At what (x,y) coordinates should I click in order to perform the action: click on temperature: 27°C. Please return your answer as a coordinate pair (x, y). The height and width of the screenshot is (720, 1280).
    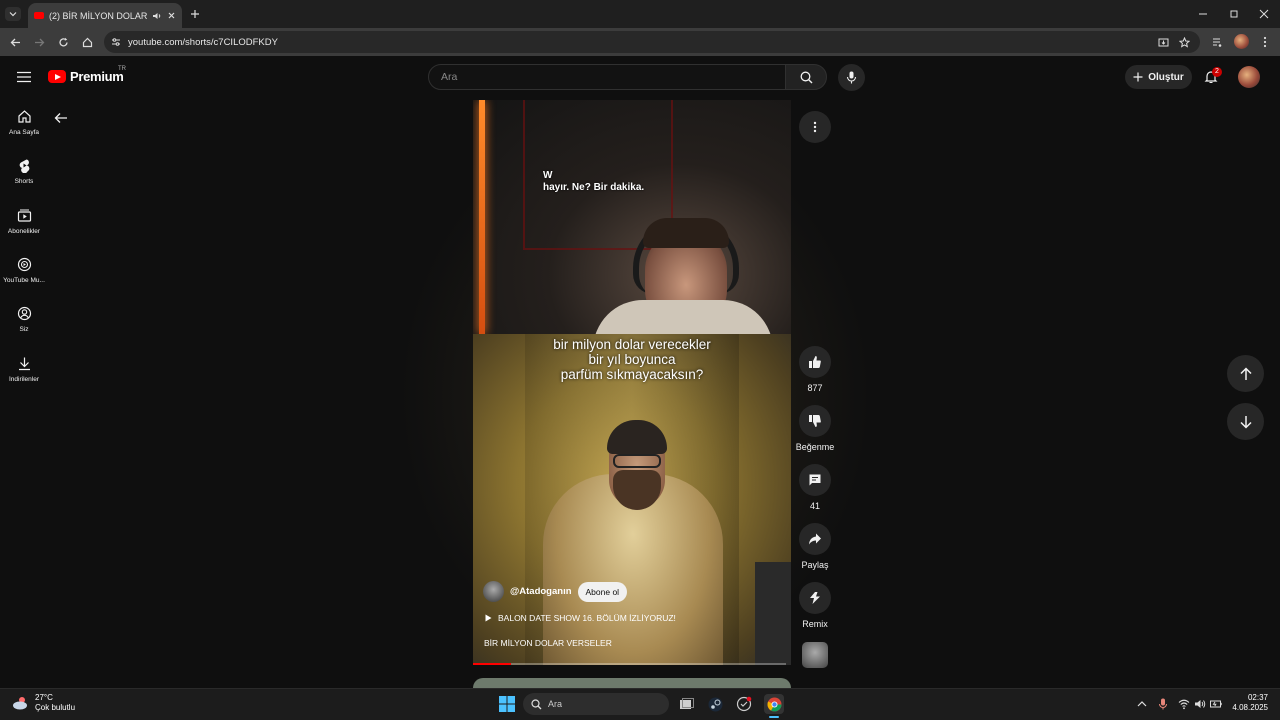
    Looking at the image, I should click on (44, 697).